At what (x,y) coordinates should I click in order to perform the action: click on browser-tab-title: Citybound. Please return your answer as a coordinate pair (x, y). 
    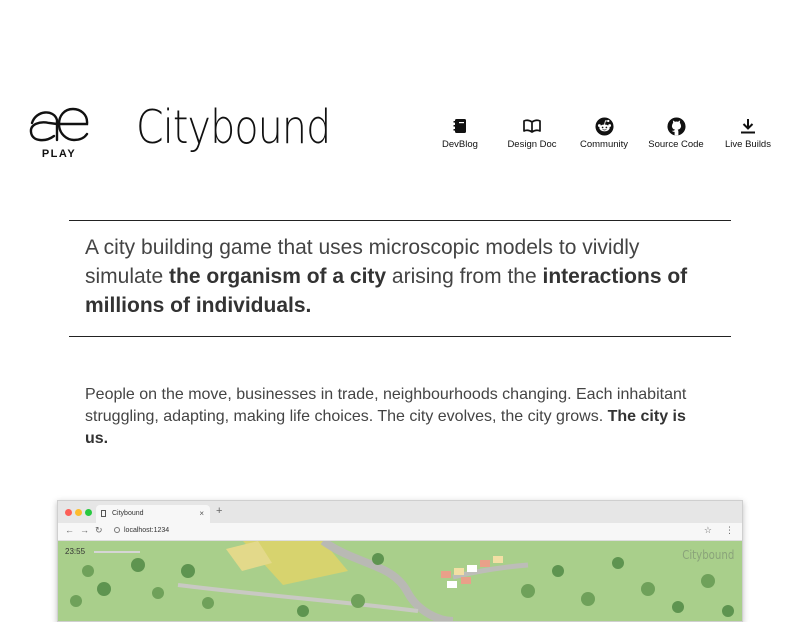
    Looking at the image, I should click on (128, 513).